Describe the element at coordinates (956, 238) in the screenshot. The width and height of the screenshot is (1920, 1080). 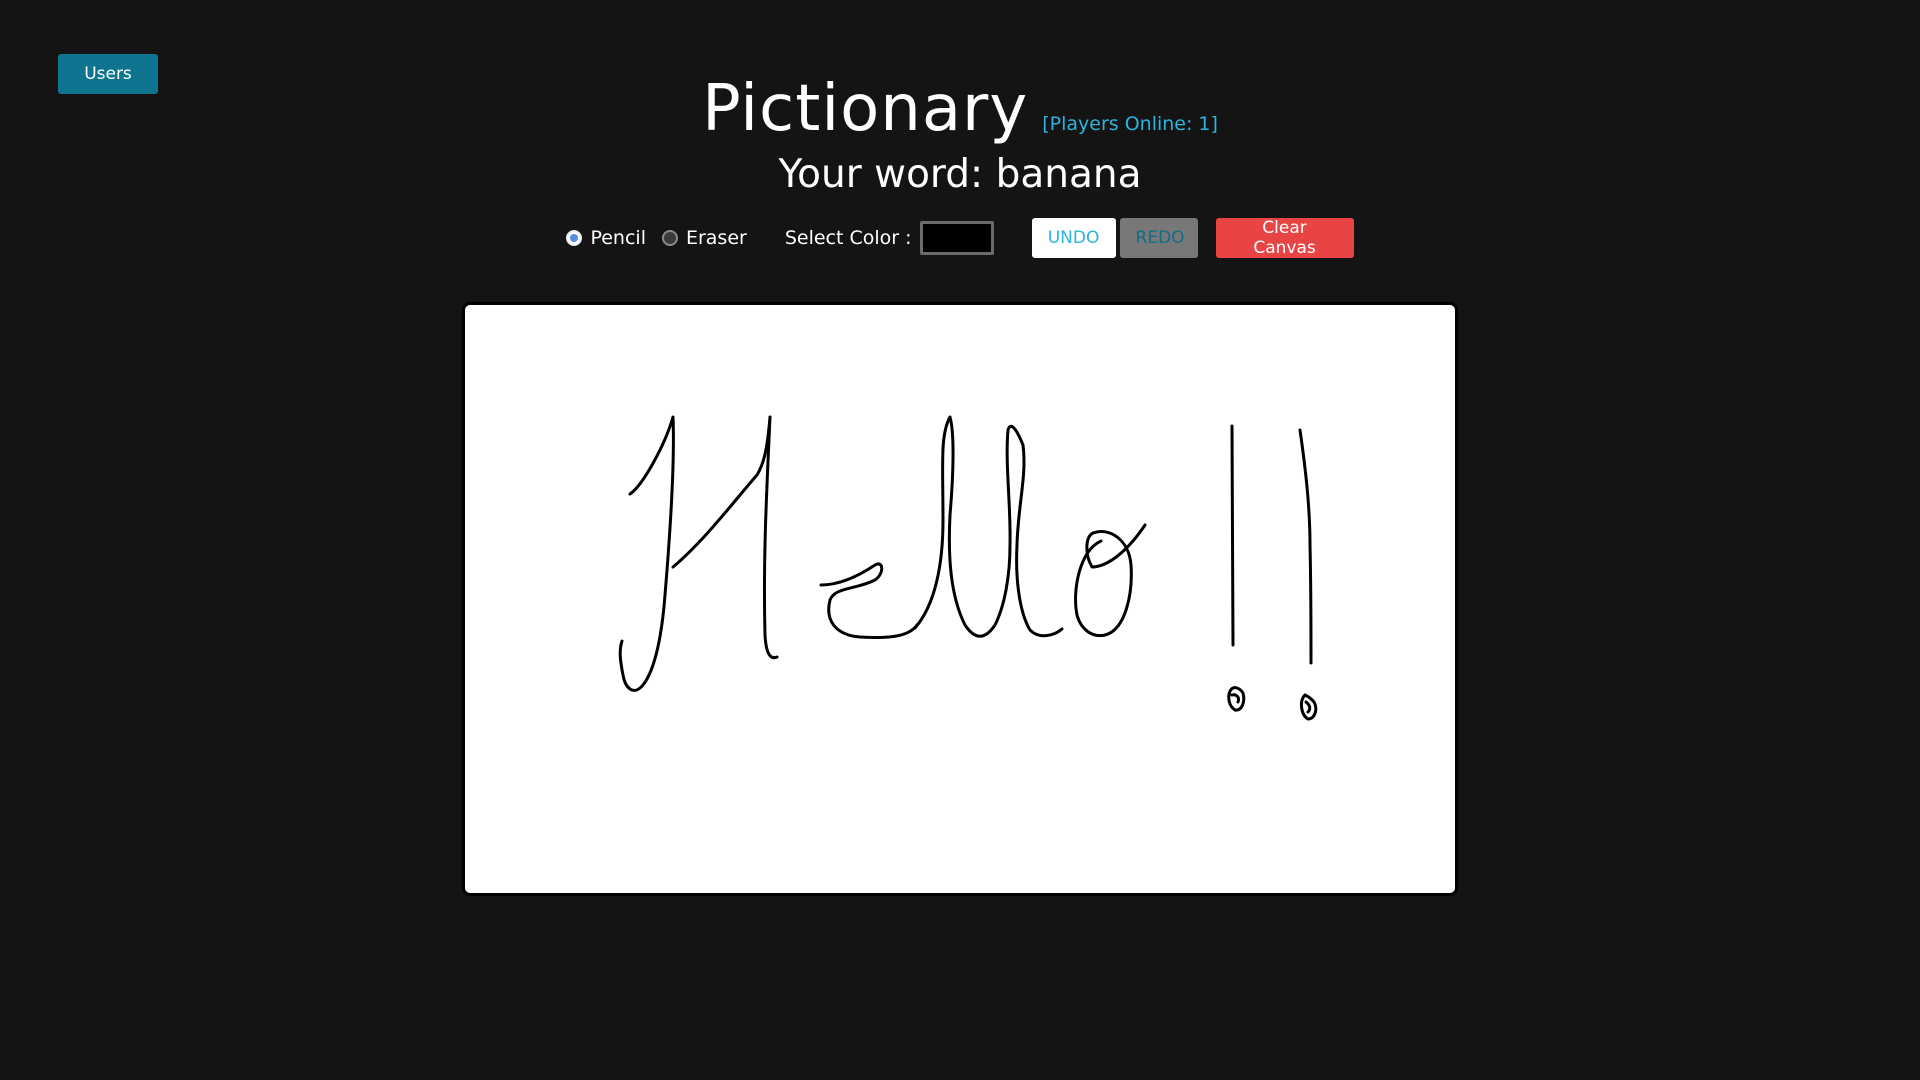
I see `color-picker` at that location.